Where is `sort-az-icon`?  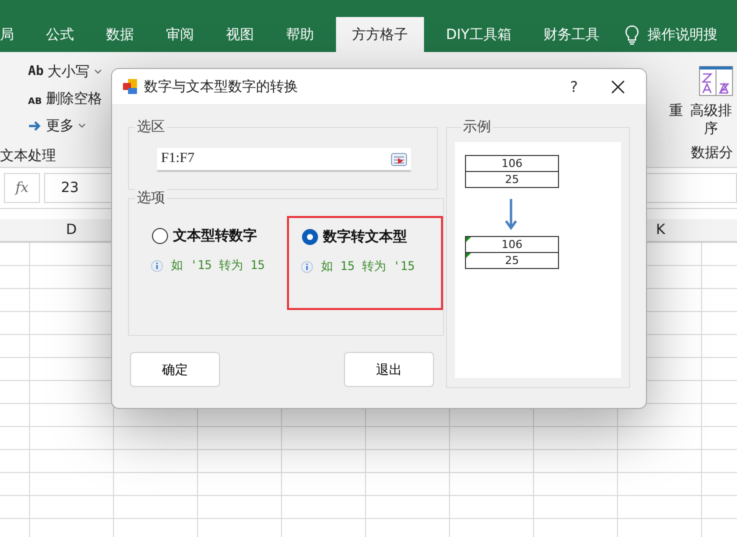
sort-az-icon is located at coordinates (716, 81).